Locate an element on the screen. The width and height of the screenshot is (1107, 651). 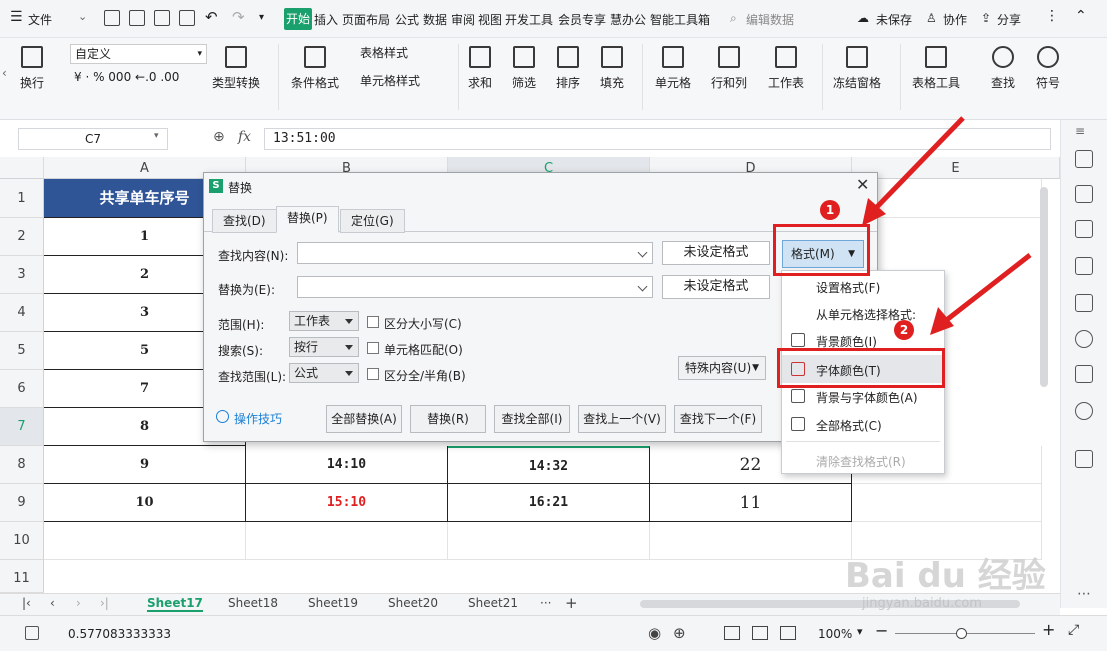
annotation-arrows is located at coordinates (947, 225).